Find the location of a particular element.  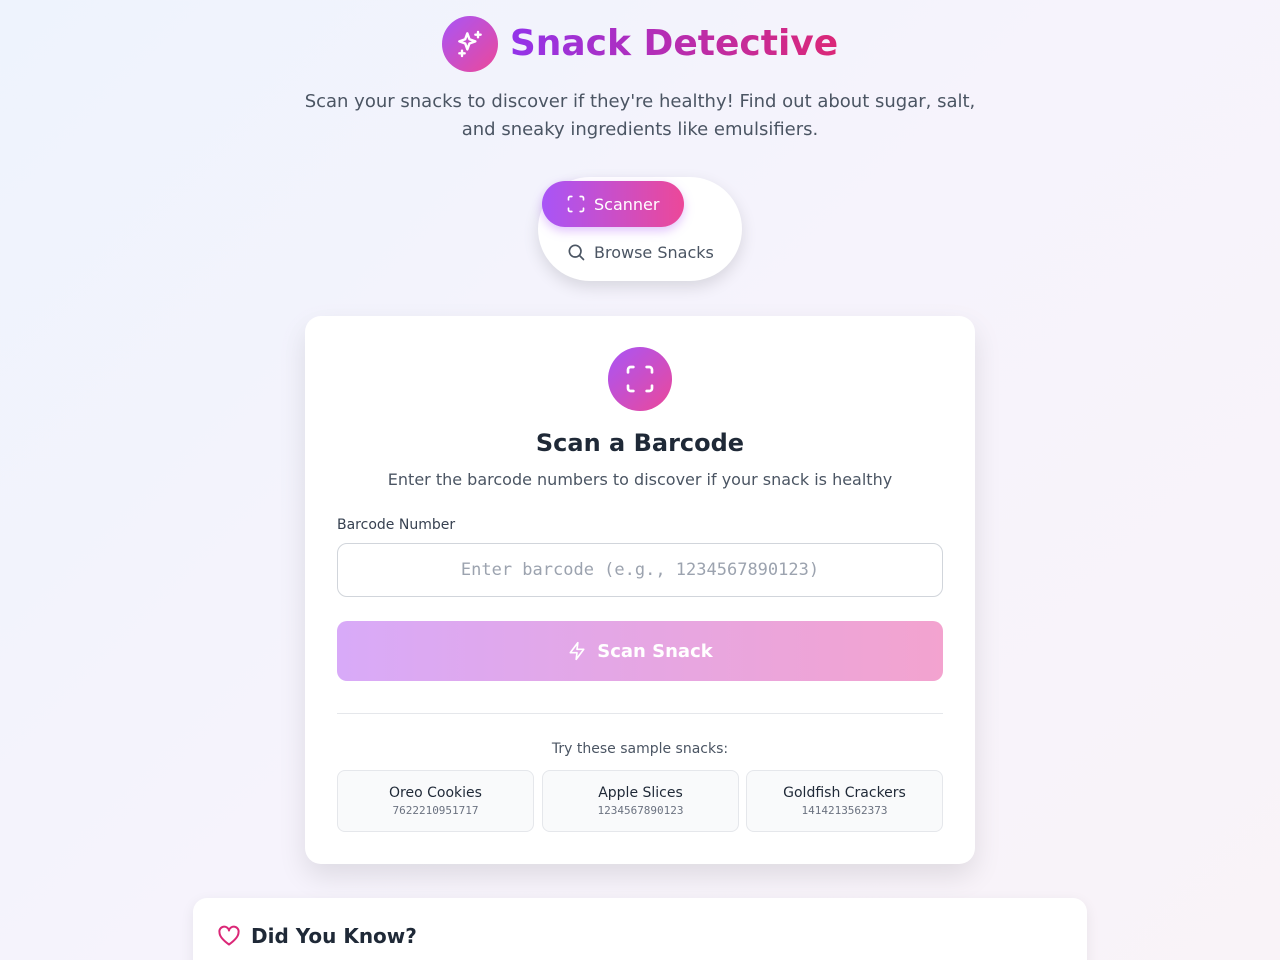

search-icon is located at coordinates (576, 252).